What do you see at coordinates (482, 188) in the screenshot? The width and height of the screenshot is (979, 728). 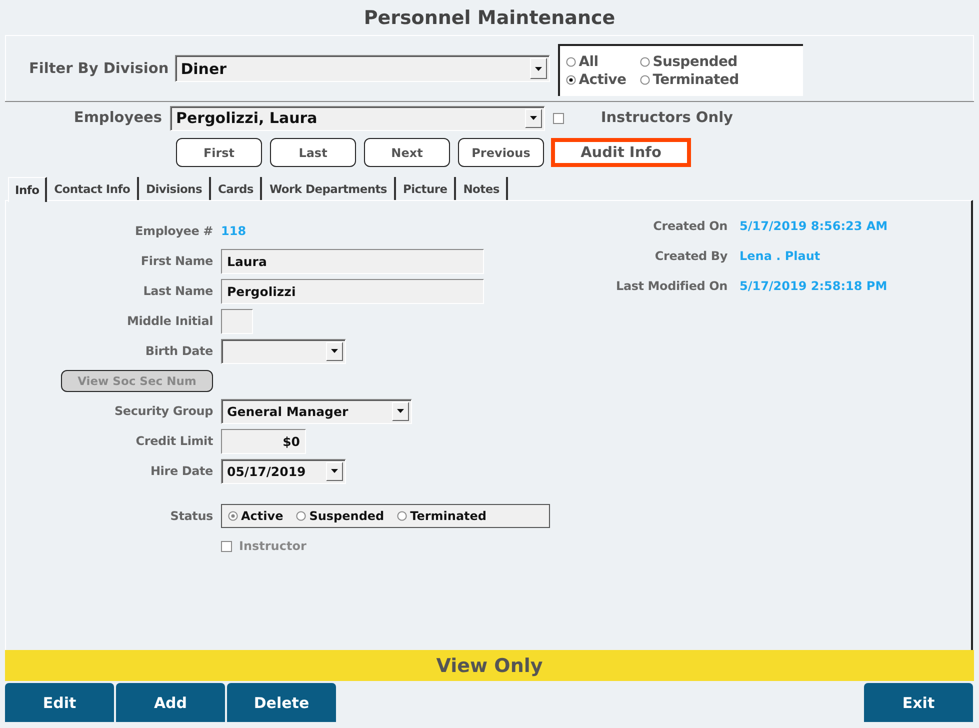 I see `tab: Notes` at bounding box center [482, 188].